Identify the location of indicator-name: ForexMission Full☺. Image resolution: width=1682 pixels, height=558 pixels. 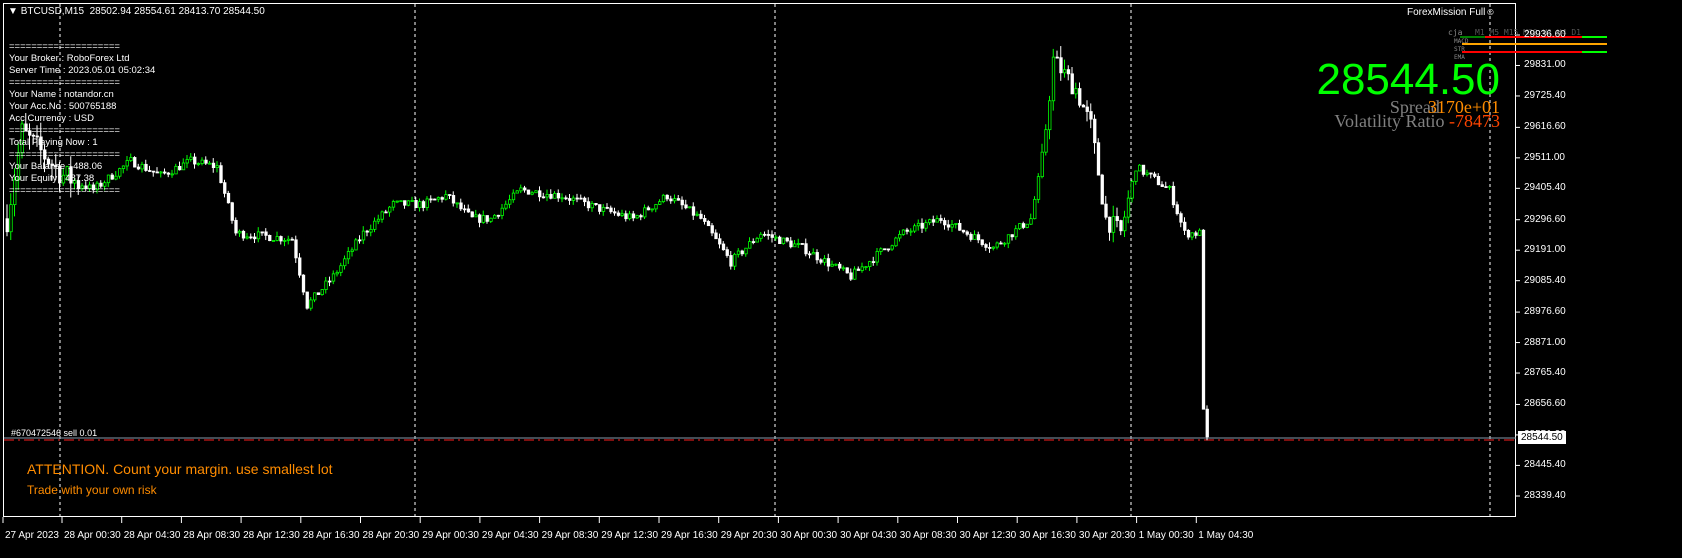
(1451, 12).